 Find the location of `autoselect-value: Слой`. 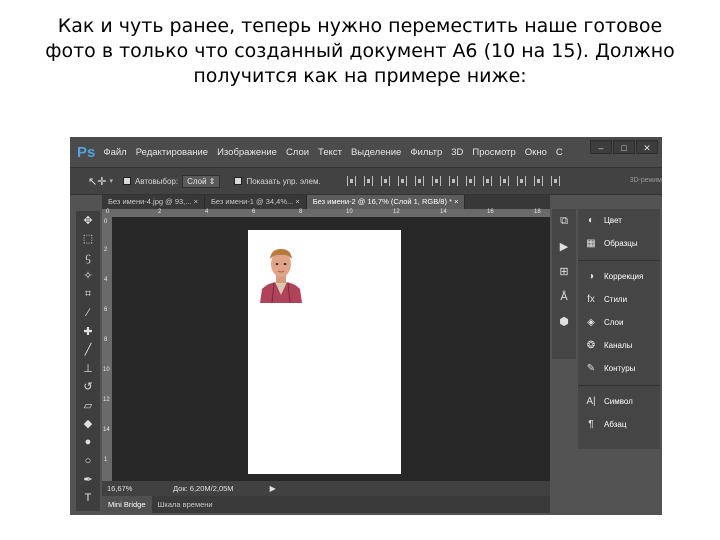

autoselect-value: Слой is located at coordinates (197, 181).